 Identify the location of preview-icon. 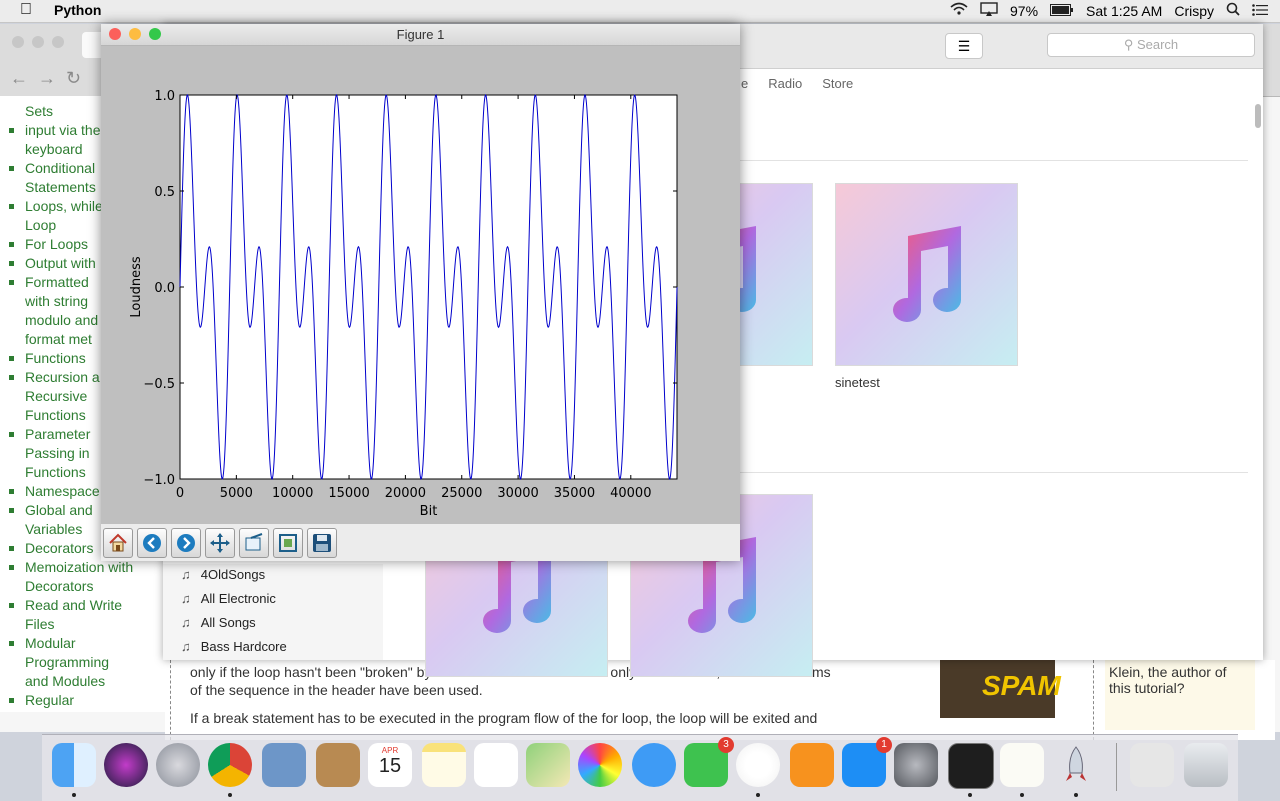
(284, 765).